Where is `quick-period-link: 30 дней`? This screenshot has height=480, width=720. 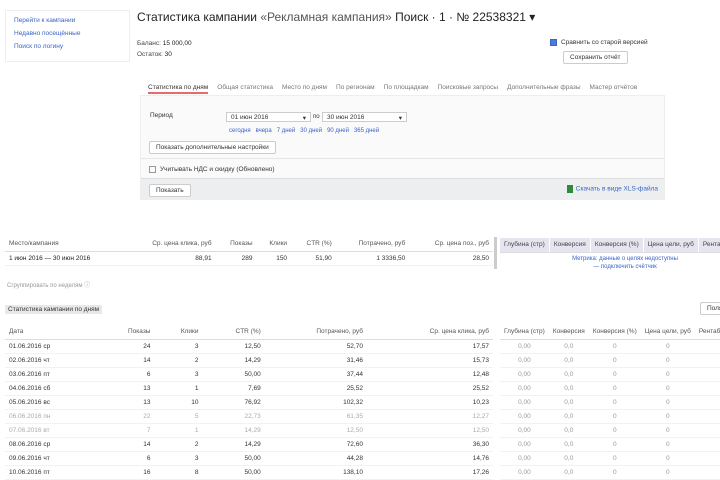 quick-period-link: 30 дней is located at coordinates (311, 131).